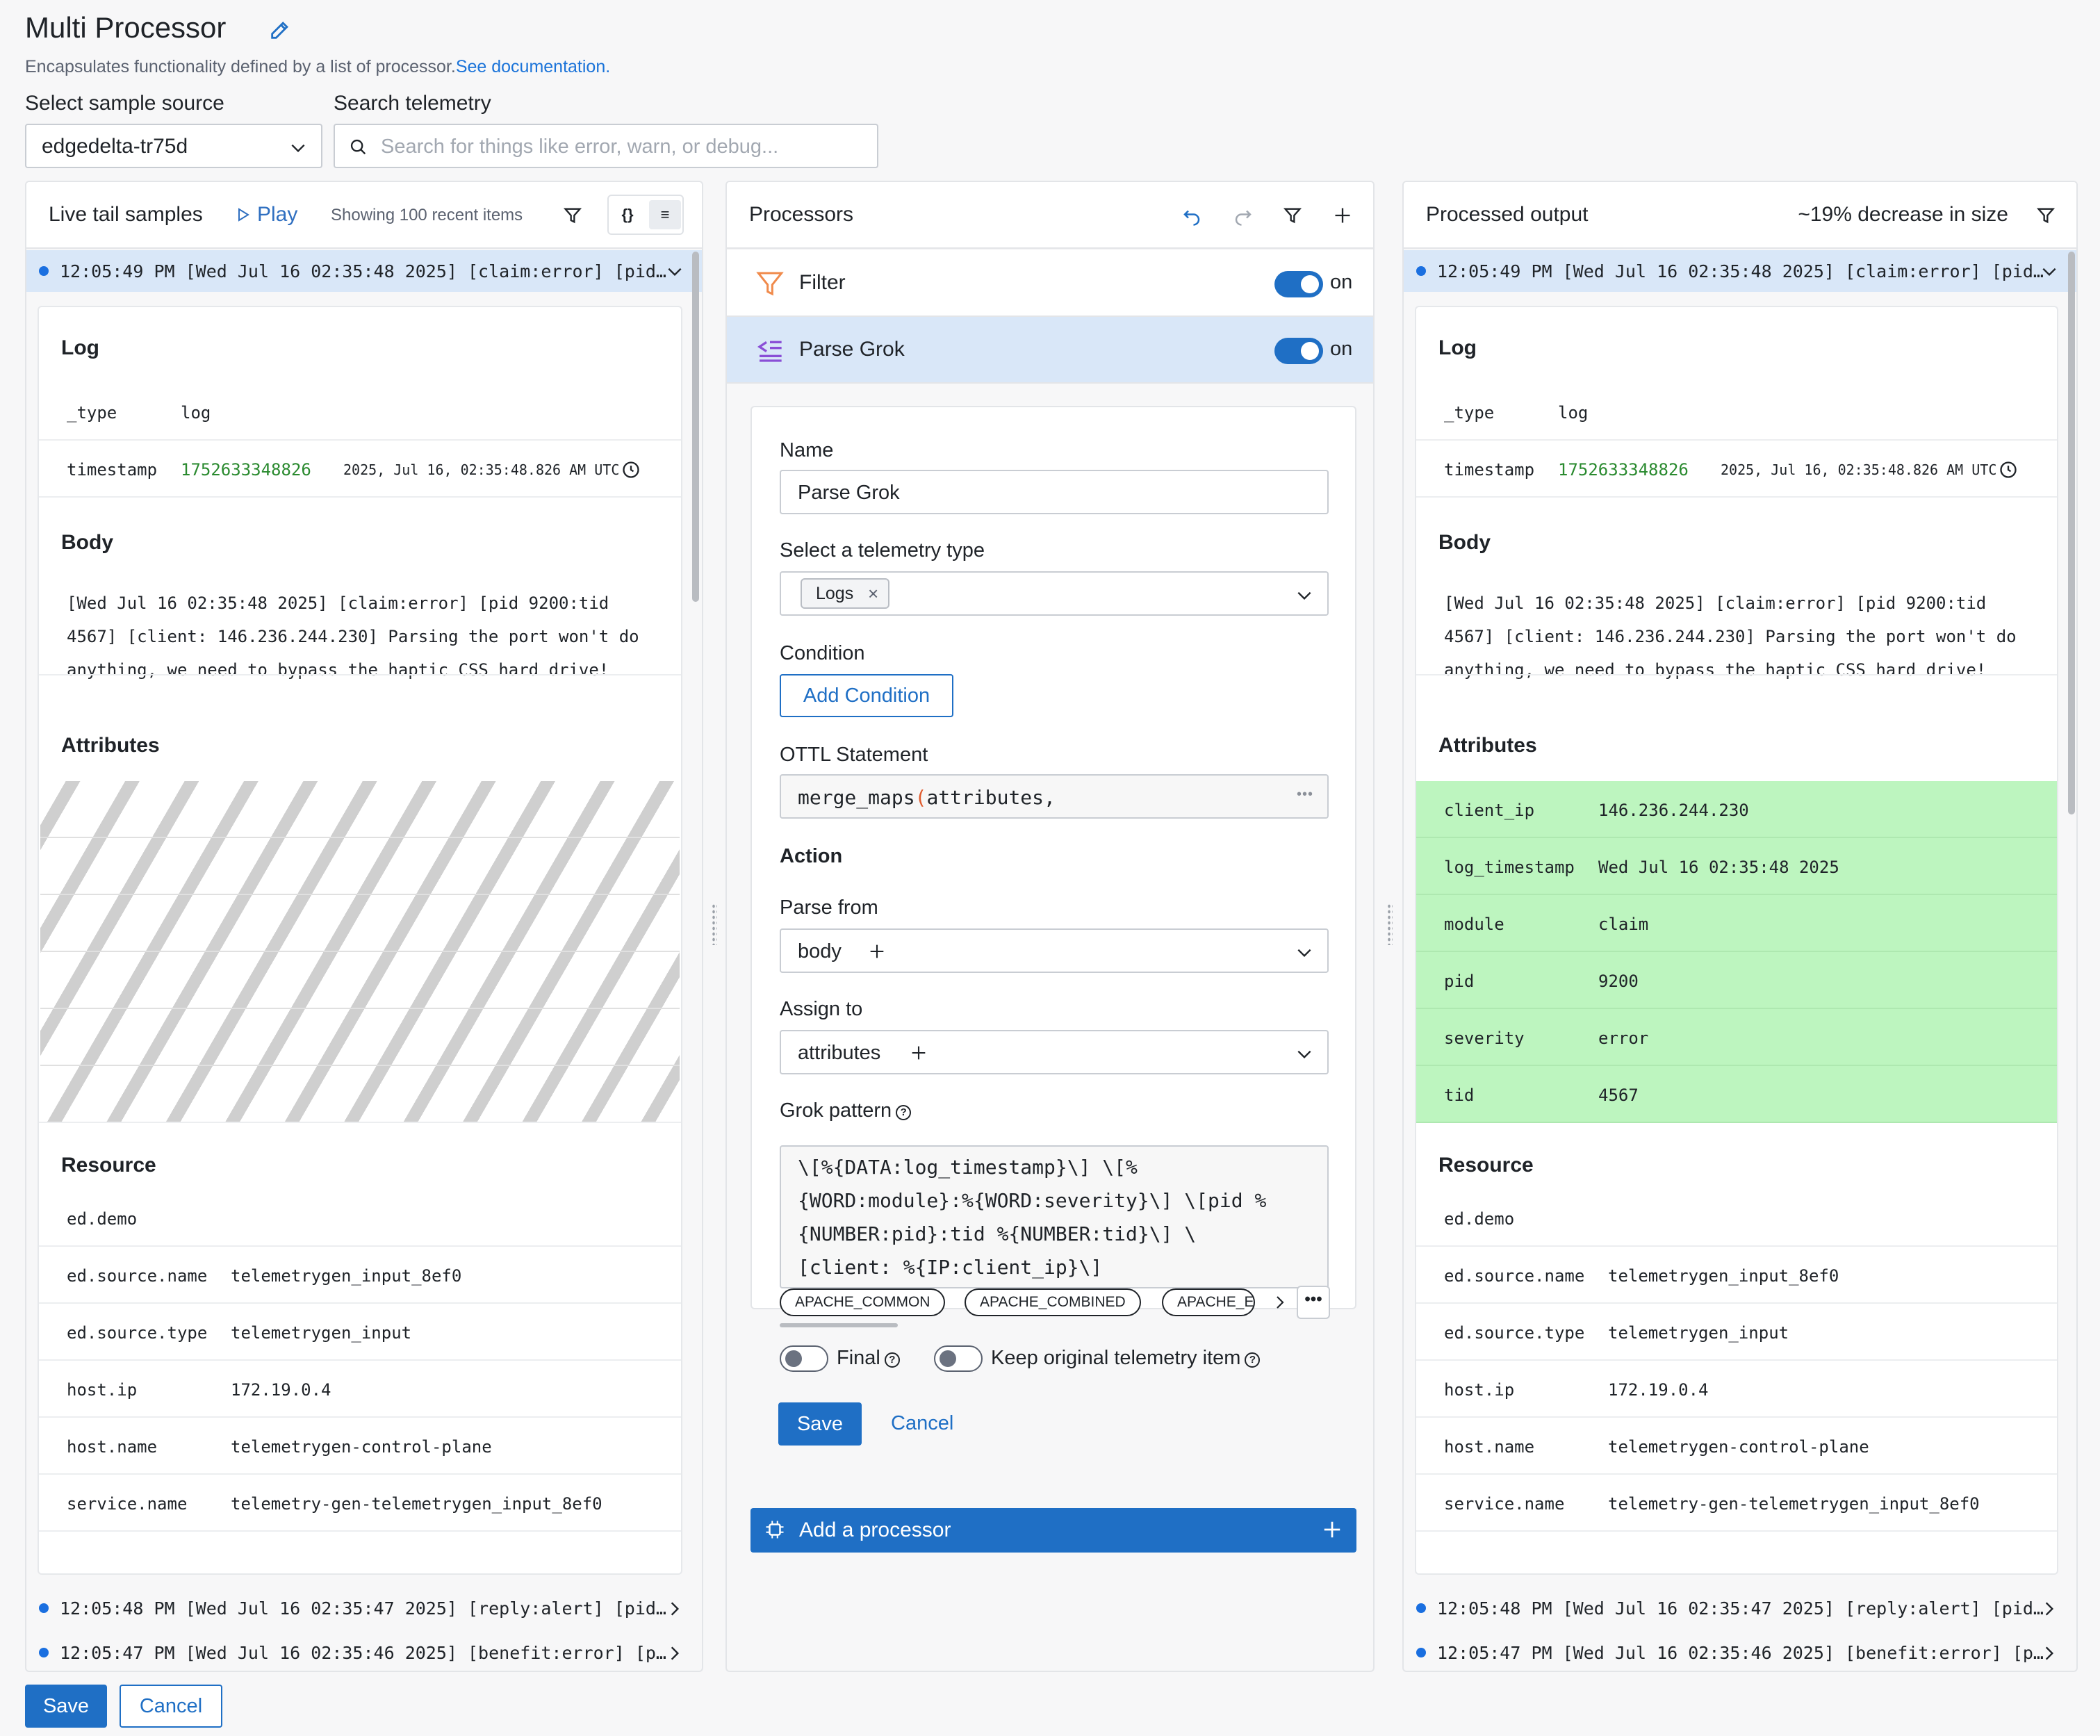 The width and height of the screenshot is (2100, 1736). I want to click on save-button: Save, so click(66, 1706).